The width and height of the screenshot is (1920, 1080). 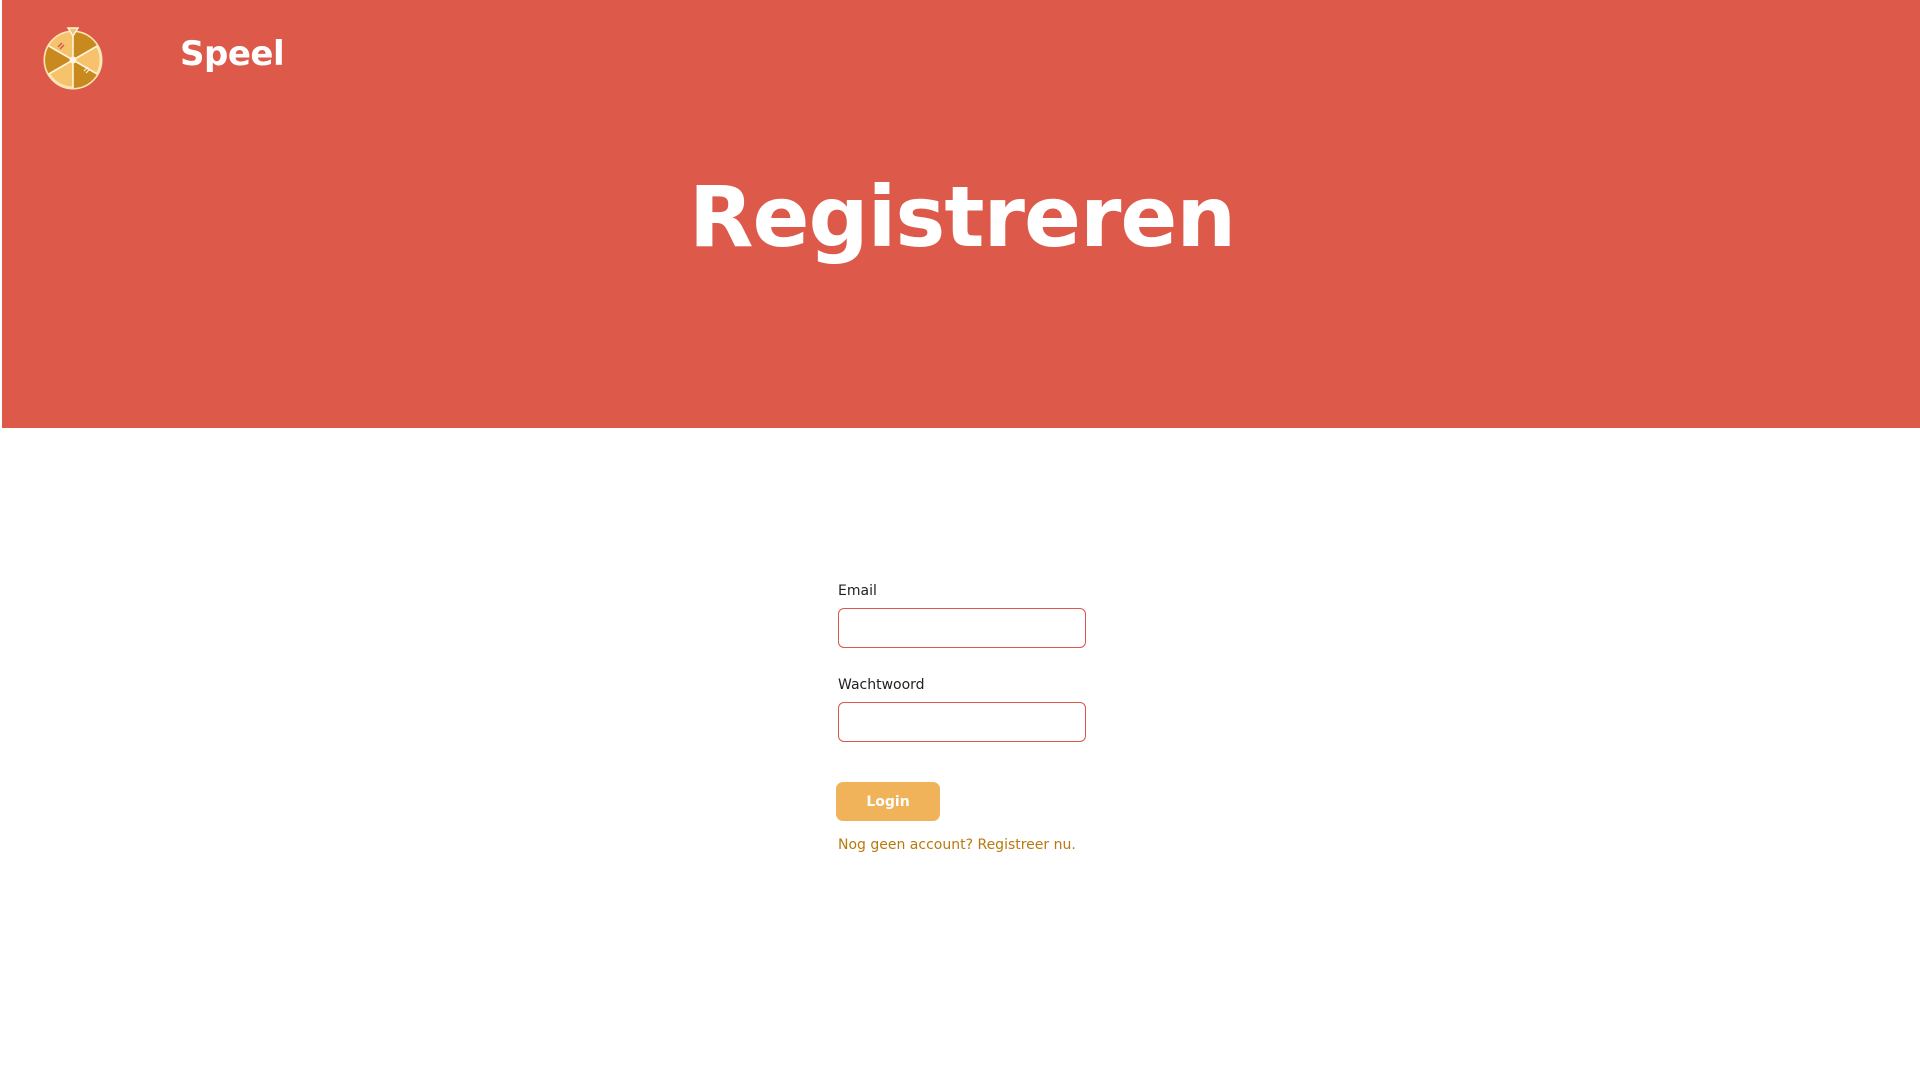 What do you see at coordinates (962, 628) in the screenshot?
I see `email-field` at bounding box center [962, 628].